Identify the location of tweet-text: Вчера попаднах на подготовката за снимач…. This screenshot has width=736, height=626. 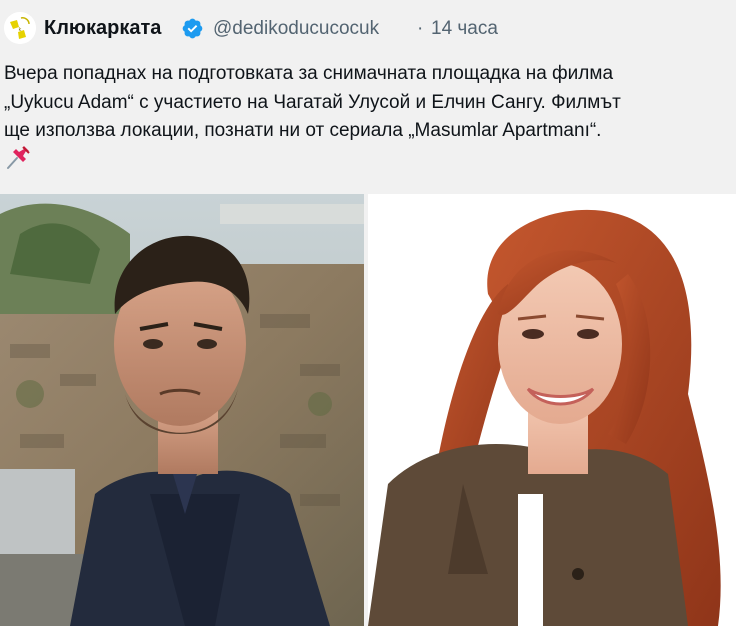
(364, 103).